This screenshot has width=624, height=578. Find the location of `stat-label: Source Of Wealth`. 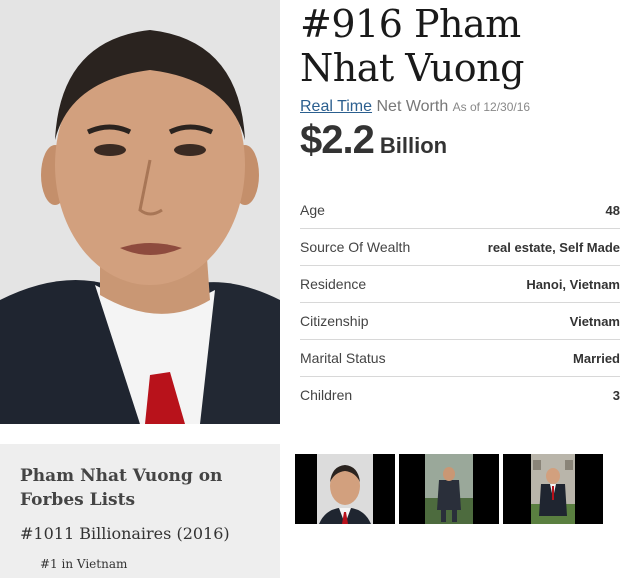

stat-label: Source Of Wealth is located at coordinates (355, 247).